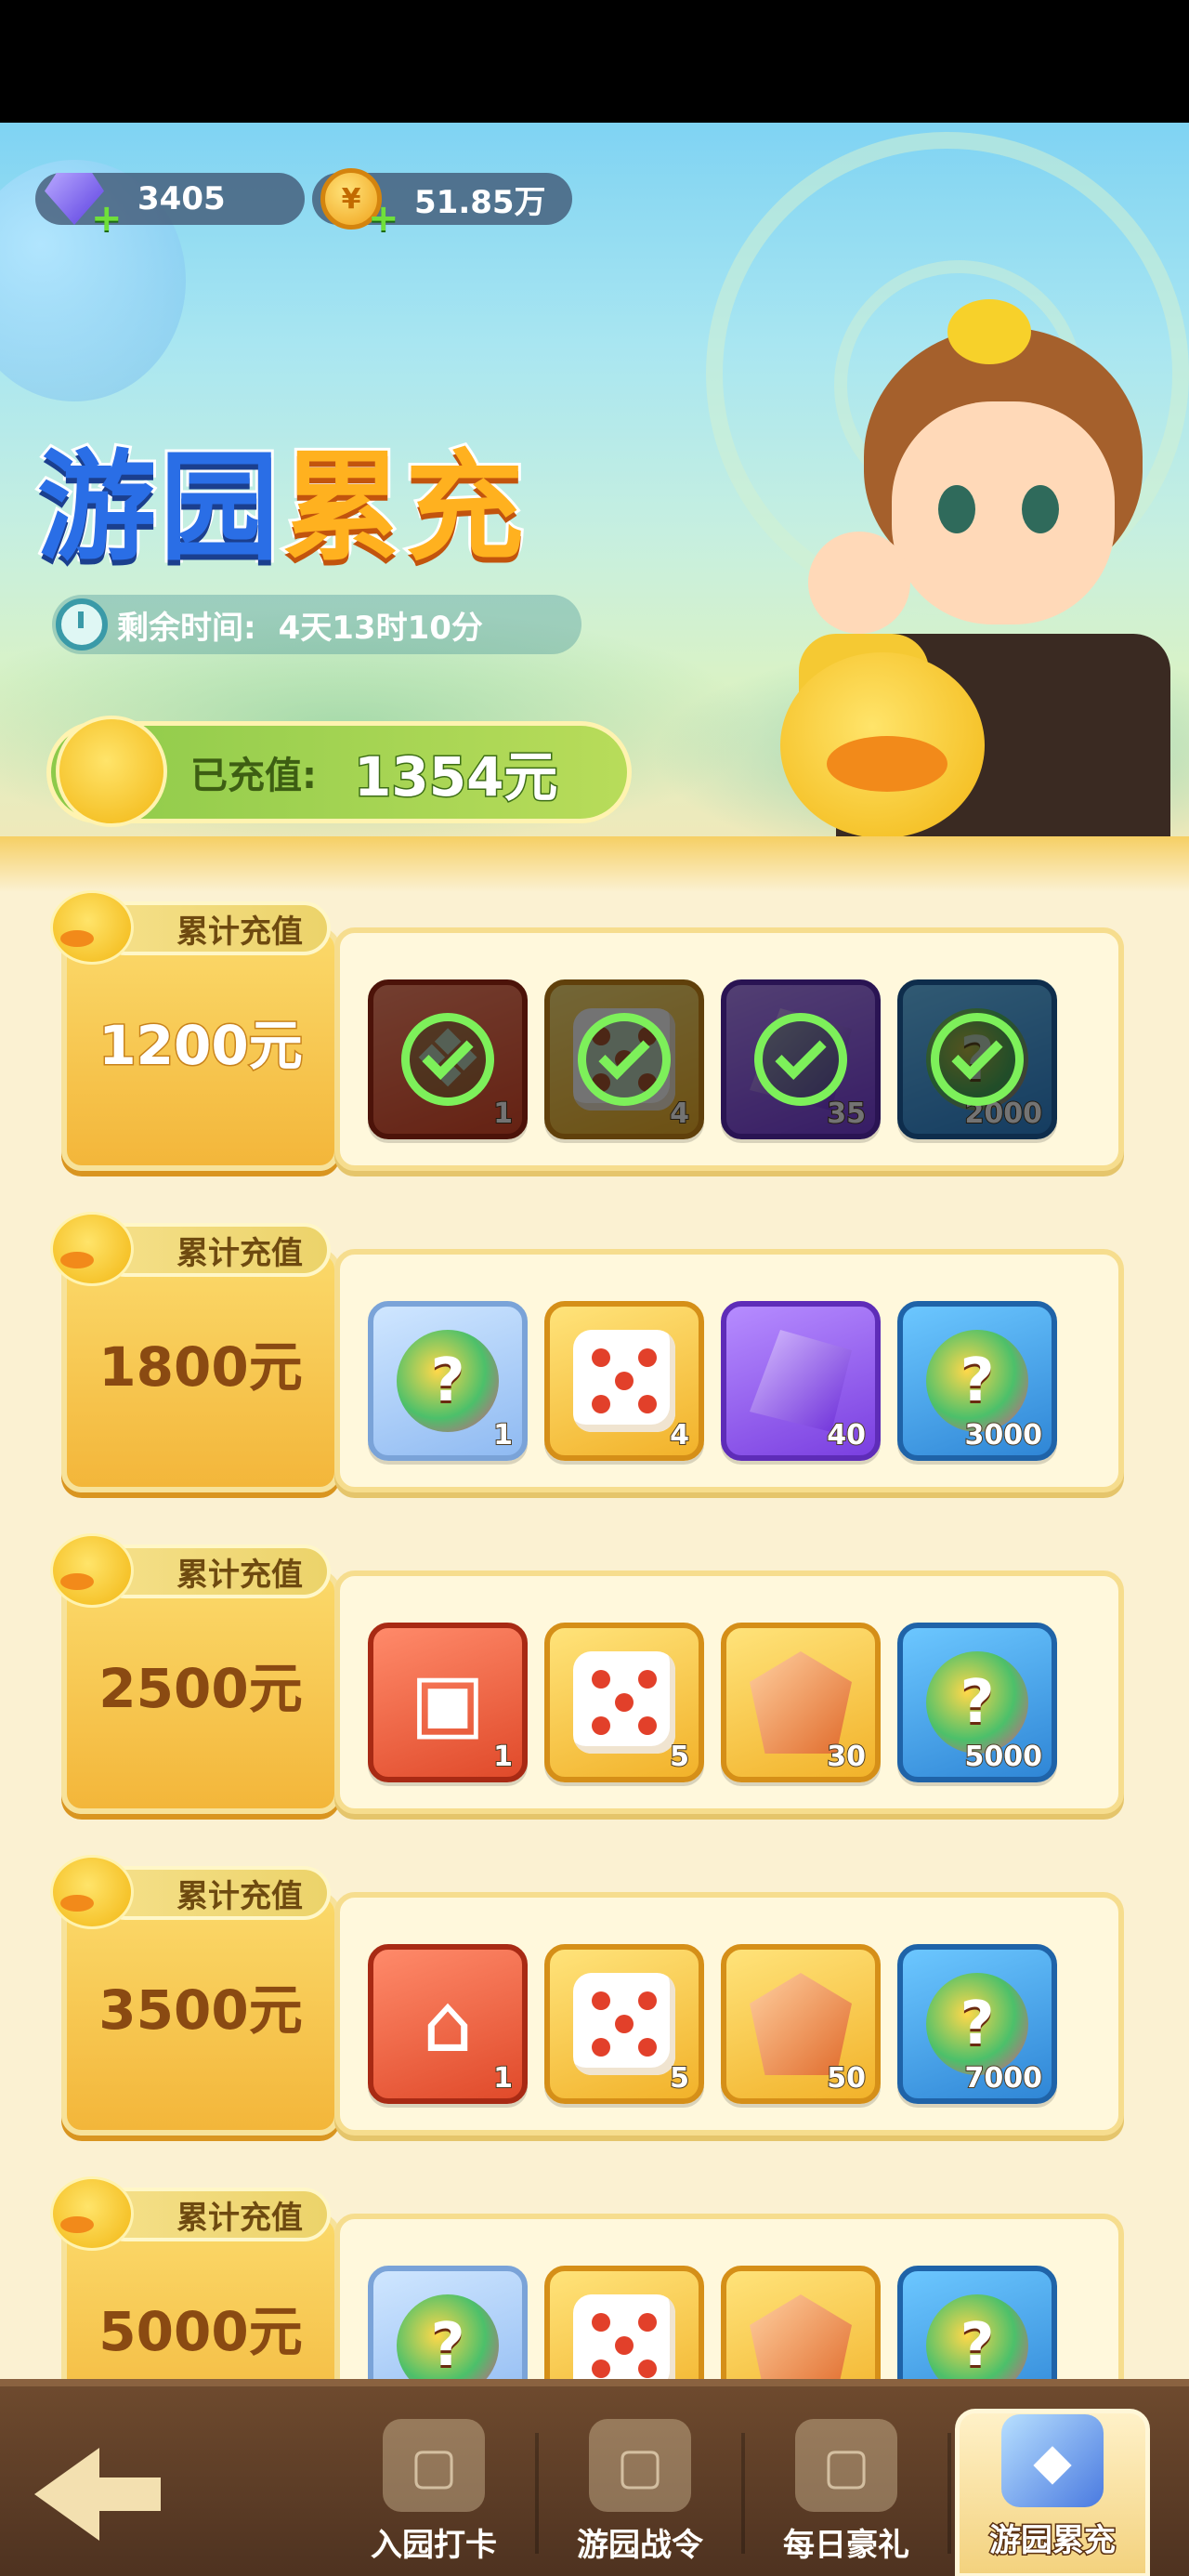 This screenshot has width=1189, height=2576. What do you see at coordinates (712, 2024) in the screenshot?
I see `reward-row: ⌂ 1 5 50? 7000` at bounding box center [712, 2024].